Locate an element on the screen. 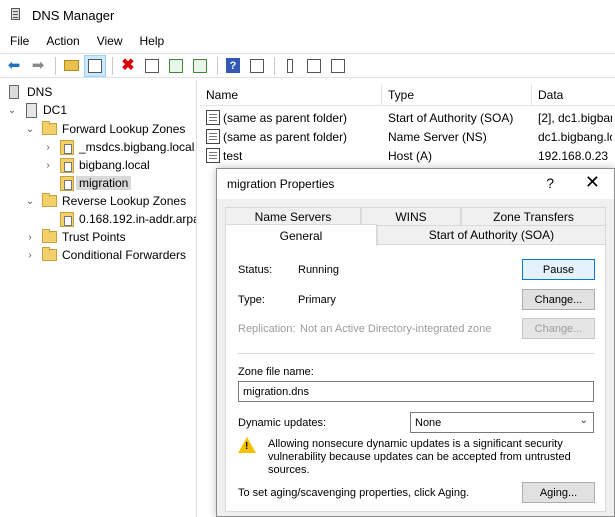  record-data: dc1.bigbang.local. is located at coordinates (575, 136).